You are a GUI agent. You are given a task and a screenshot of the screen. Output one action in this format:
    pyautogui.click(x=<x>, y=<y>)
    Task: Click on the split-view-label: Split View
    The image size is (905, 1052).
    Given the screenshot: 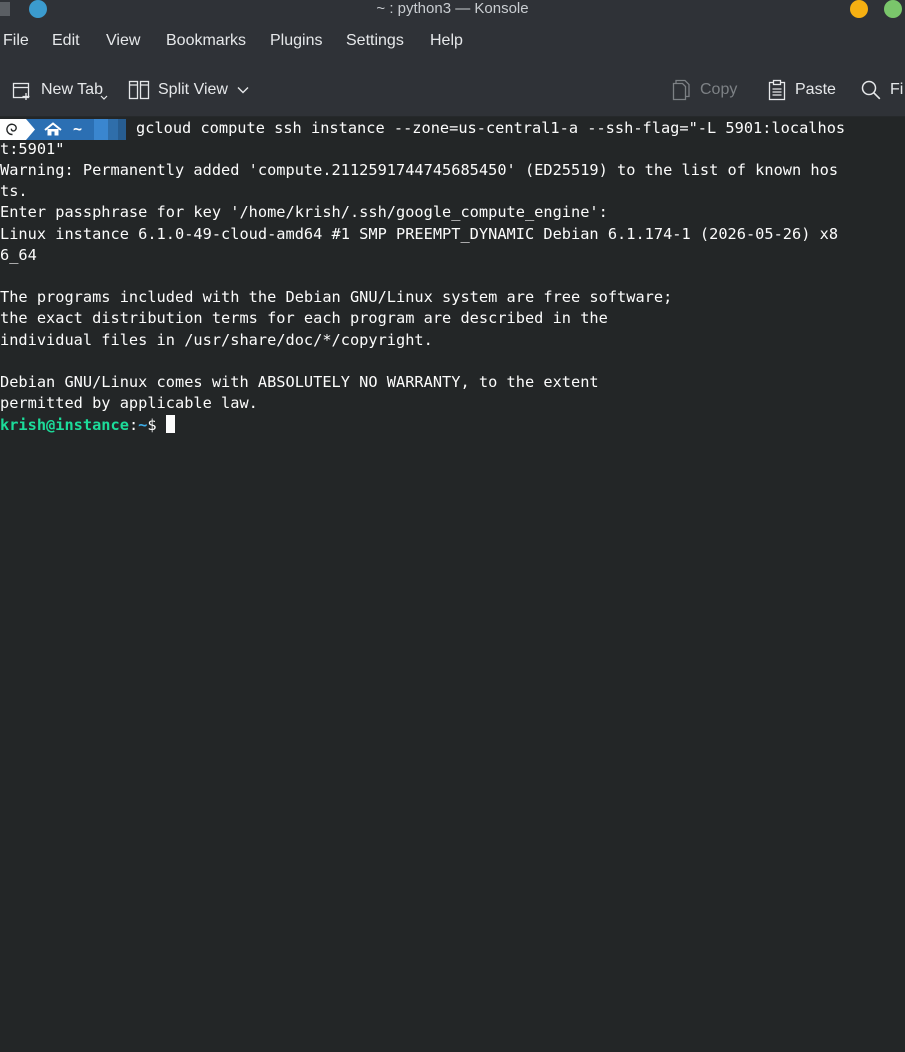 What is the action you would take?
    pyautogui.click(x=193, y=89)
    